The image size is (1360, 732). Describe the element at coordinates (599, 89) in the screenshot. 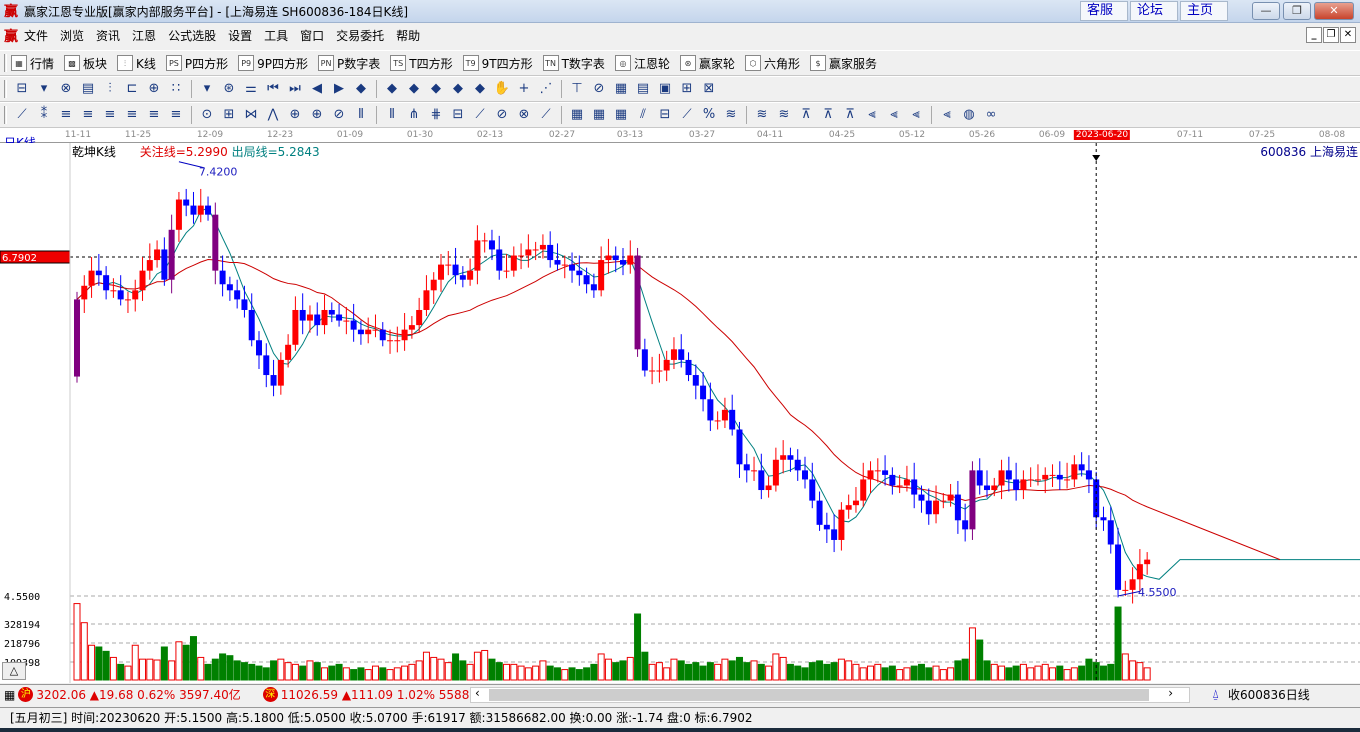

I see `toolbar2-tool-icon: ⊘` at that location.